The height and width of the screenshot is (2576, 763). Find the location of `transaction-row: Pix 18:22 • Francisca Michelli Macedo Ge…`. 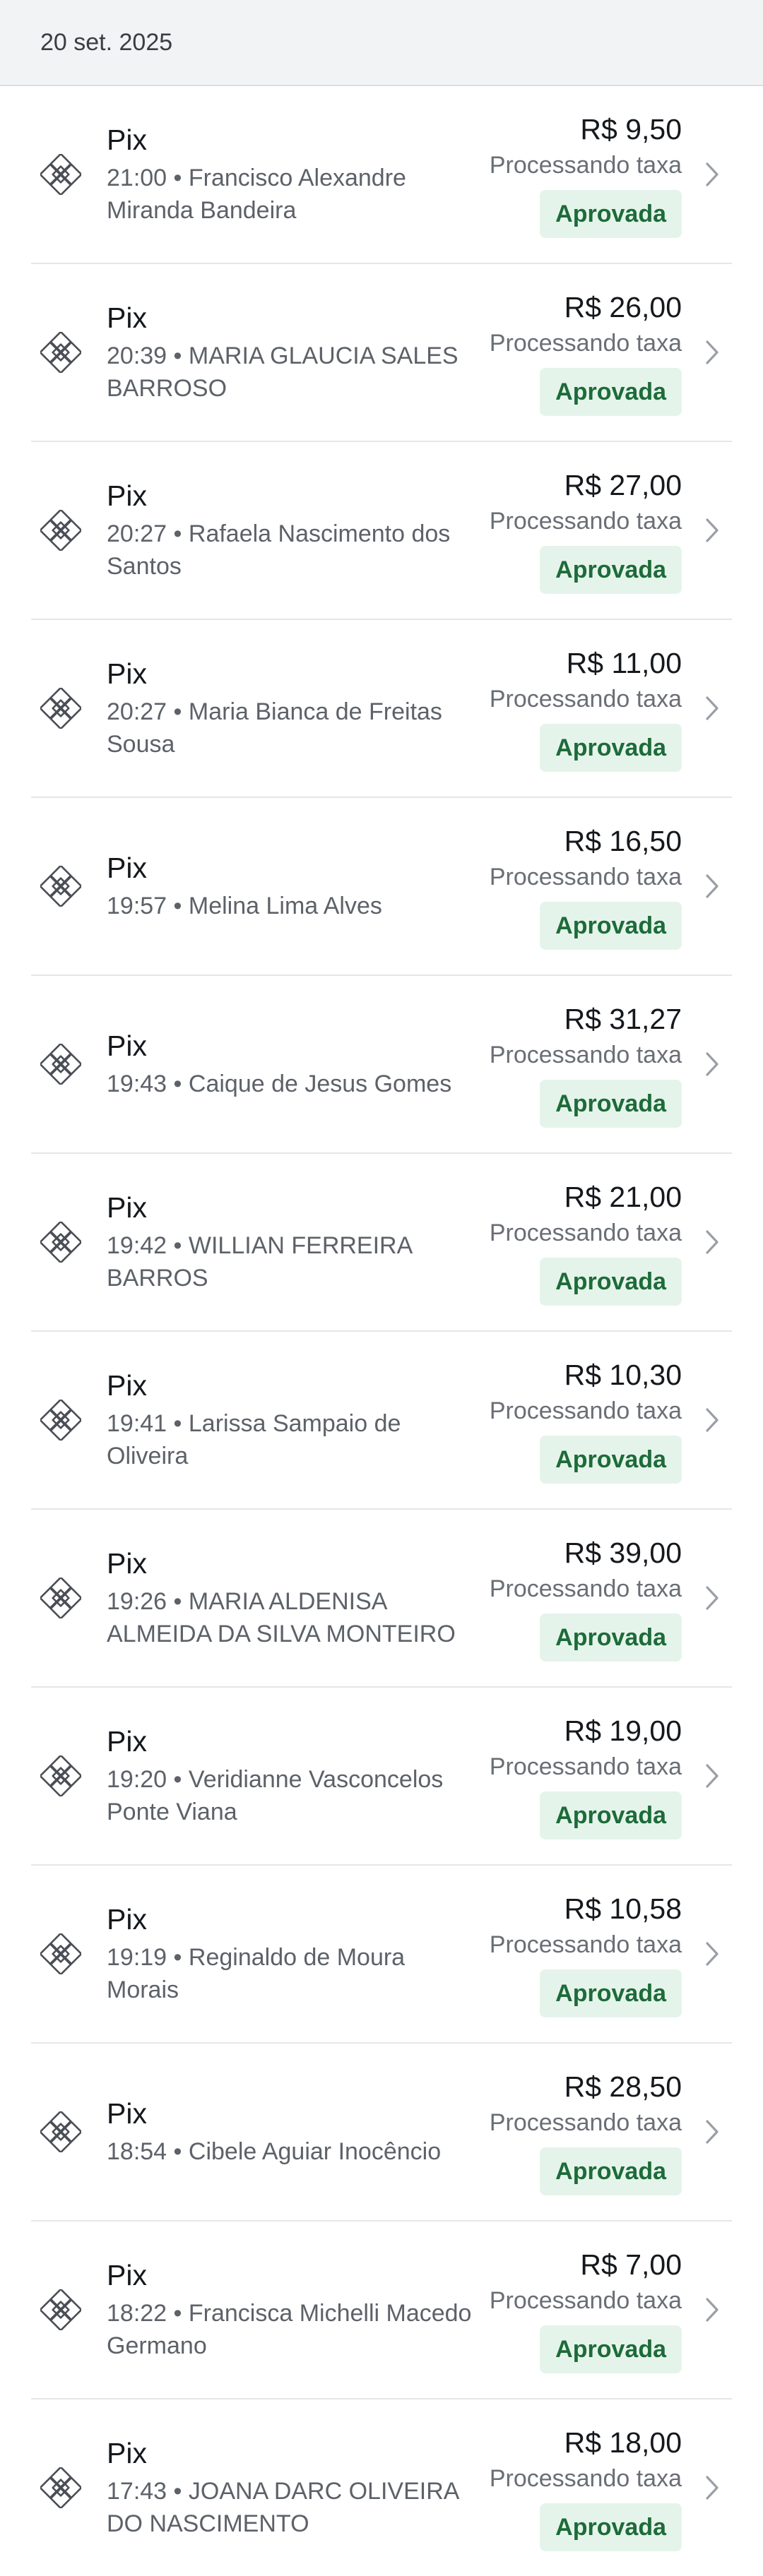

transaction-row: Pix 18:22 • Francisca Michelli Macedo Ge… is located at coordinates (381, 2310).